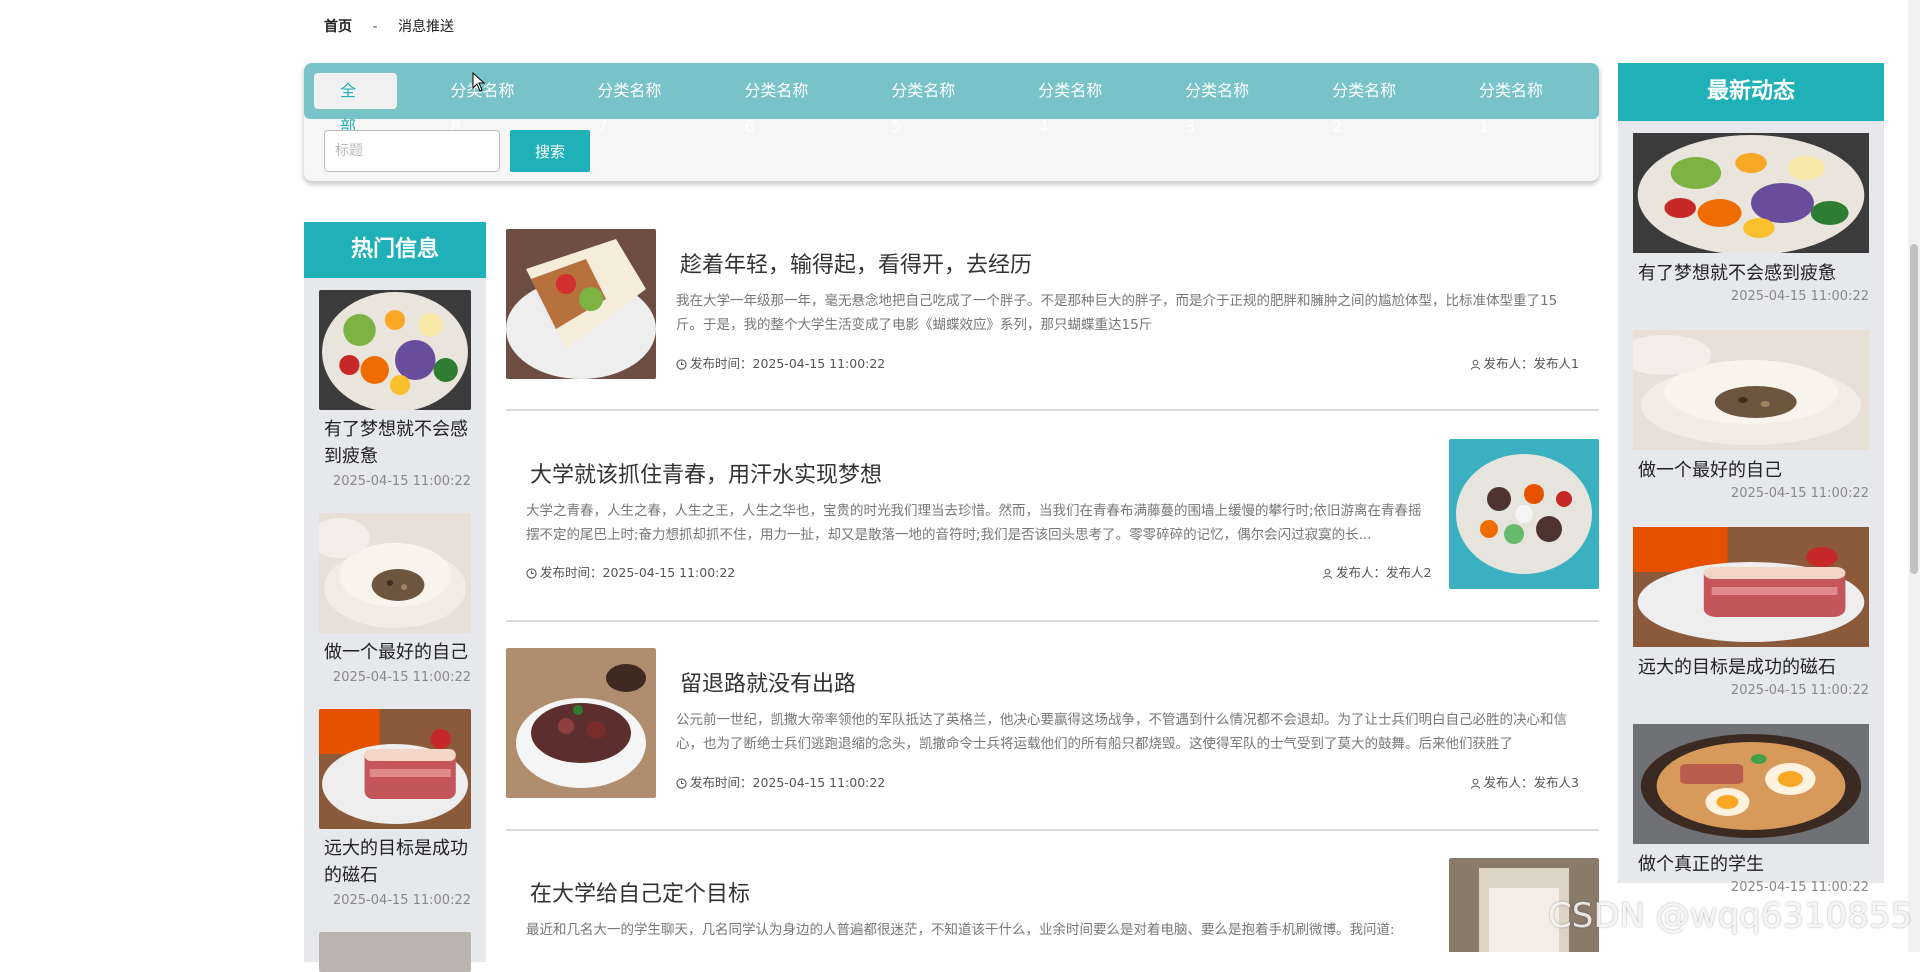  Describe the element at coordinates (338, 27) in the screenshot. I see `breadcrumb-home-link: 首页` at that location.